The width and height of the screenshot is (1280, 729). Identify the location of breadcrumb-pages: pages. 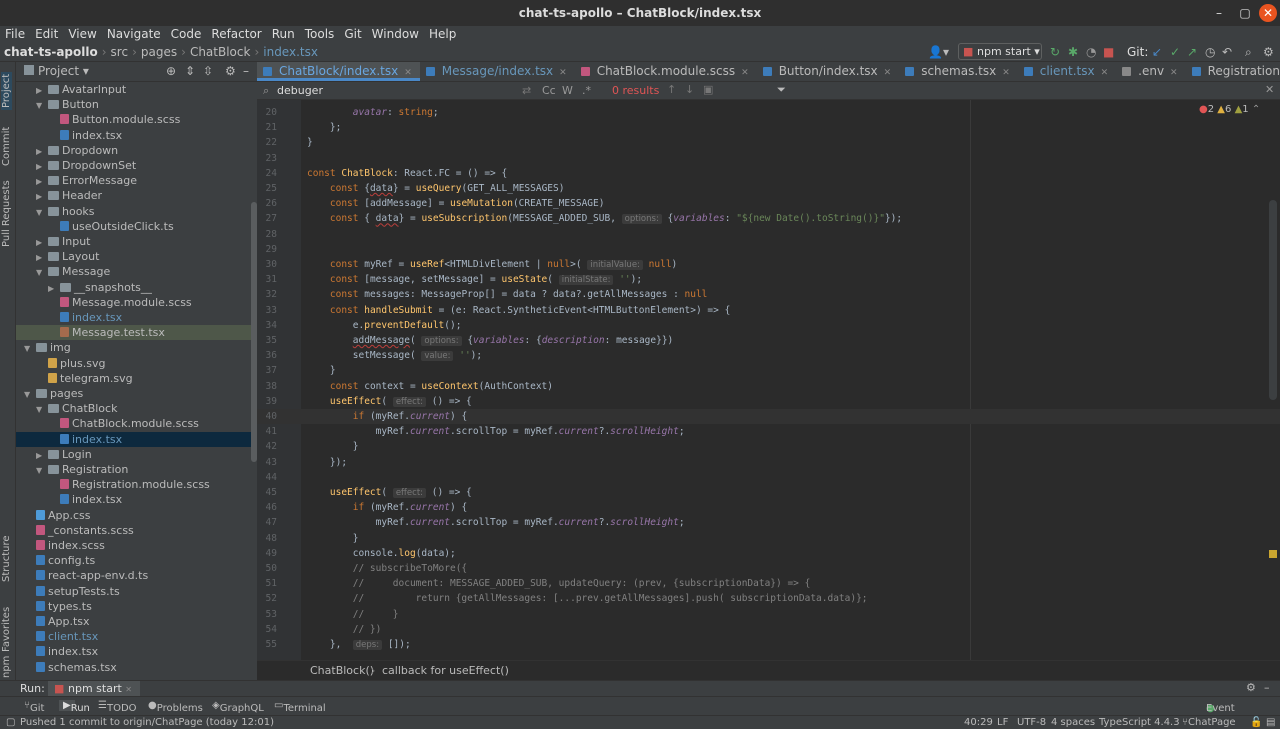
(159, 52).